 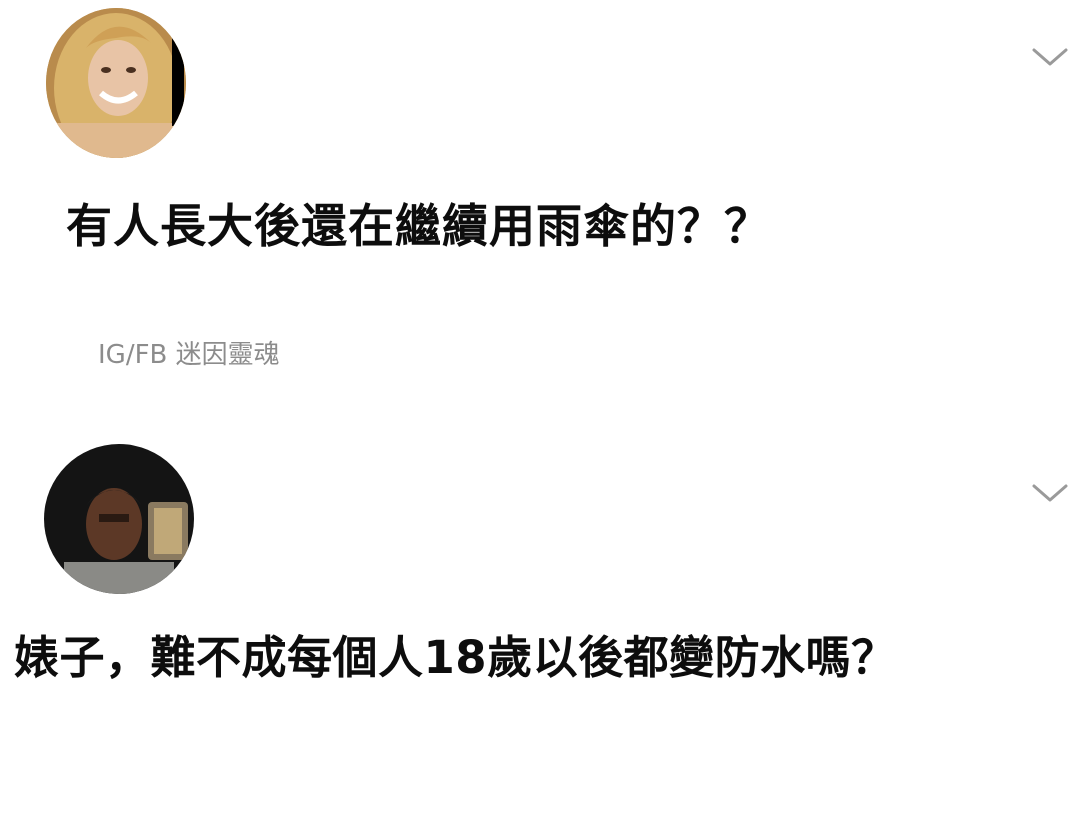 I want to click on user-avatar-man-selfie-icon, so click(x=119, y=519).